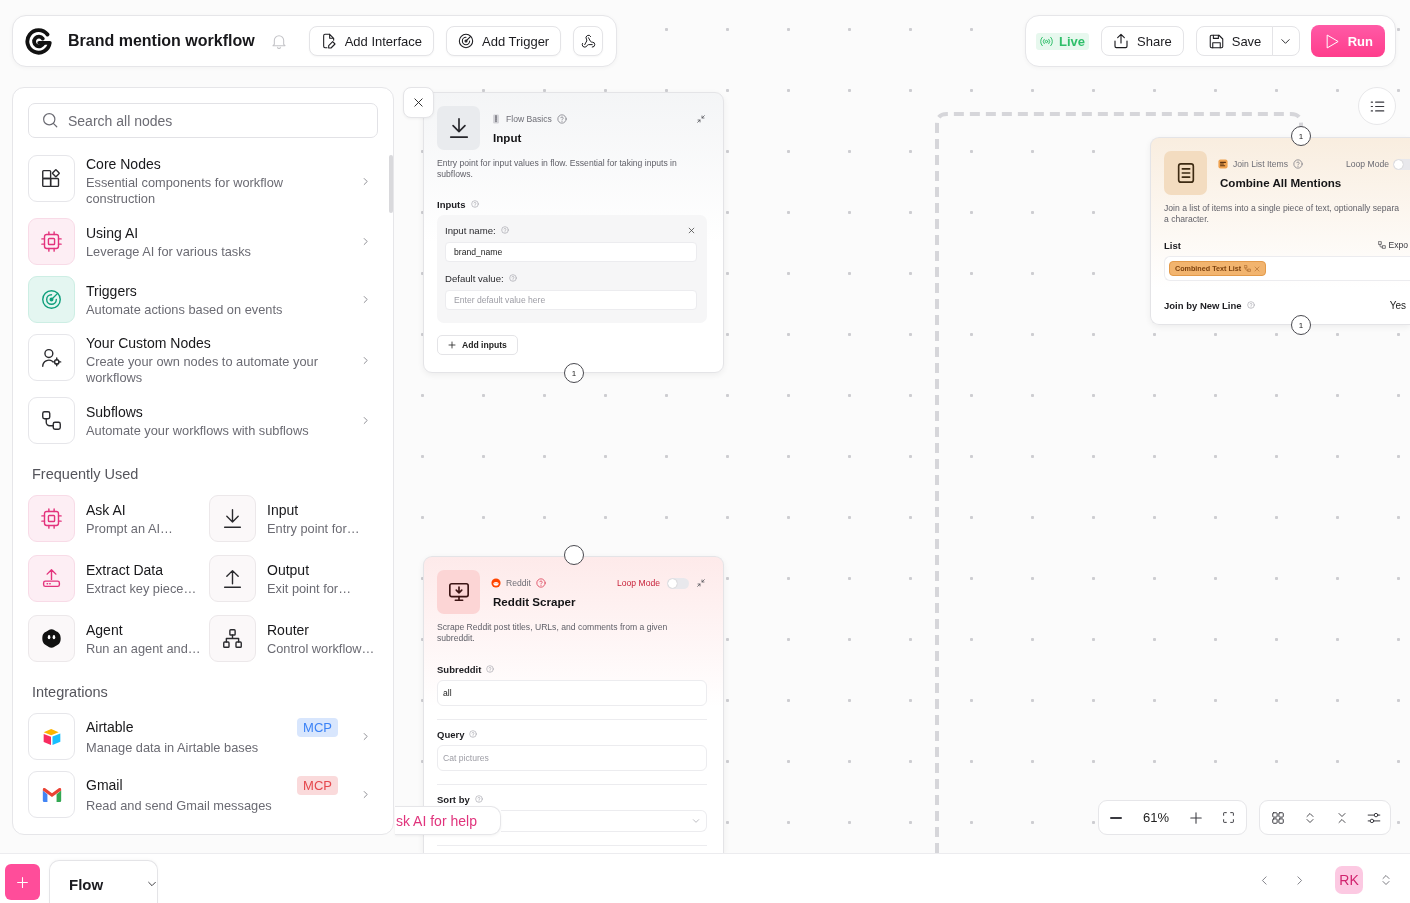 The image size is (1410, 903). I want to click on plus-button, so click(22, 882).